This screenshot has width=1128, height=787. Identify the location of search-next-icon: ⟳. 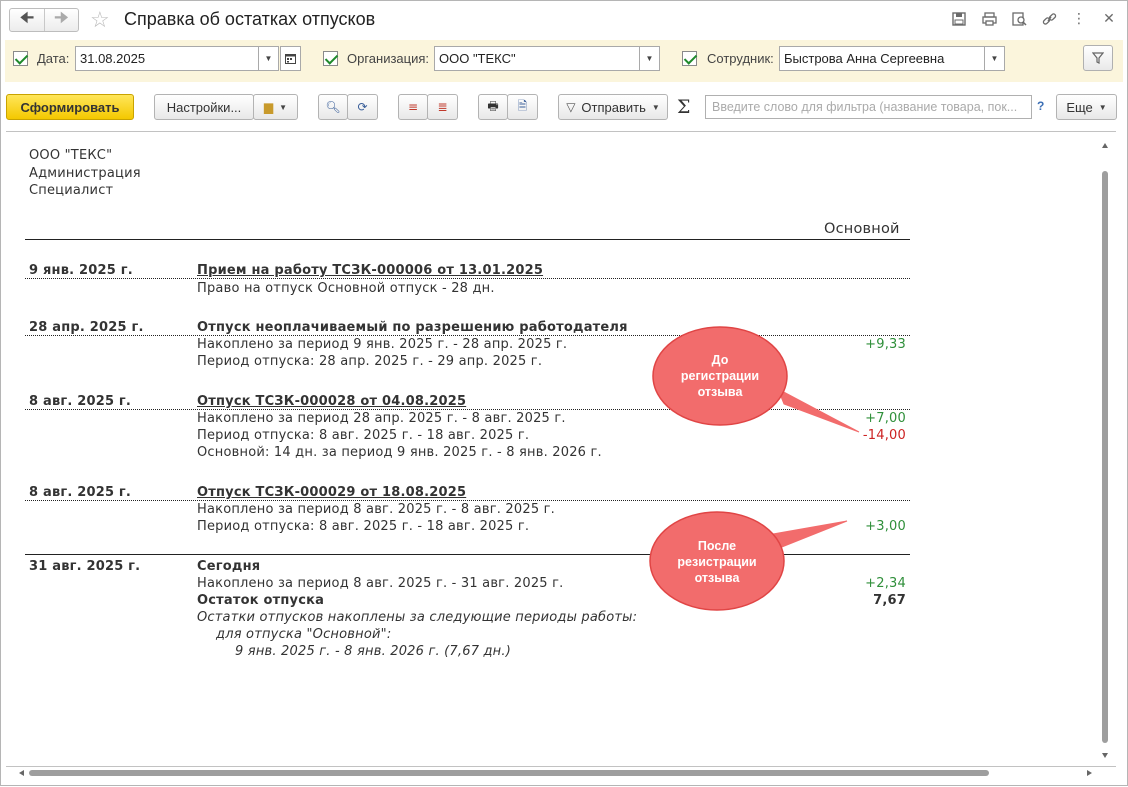
(362, 107).